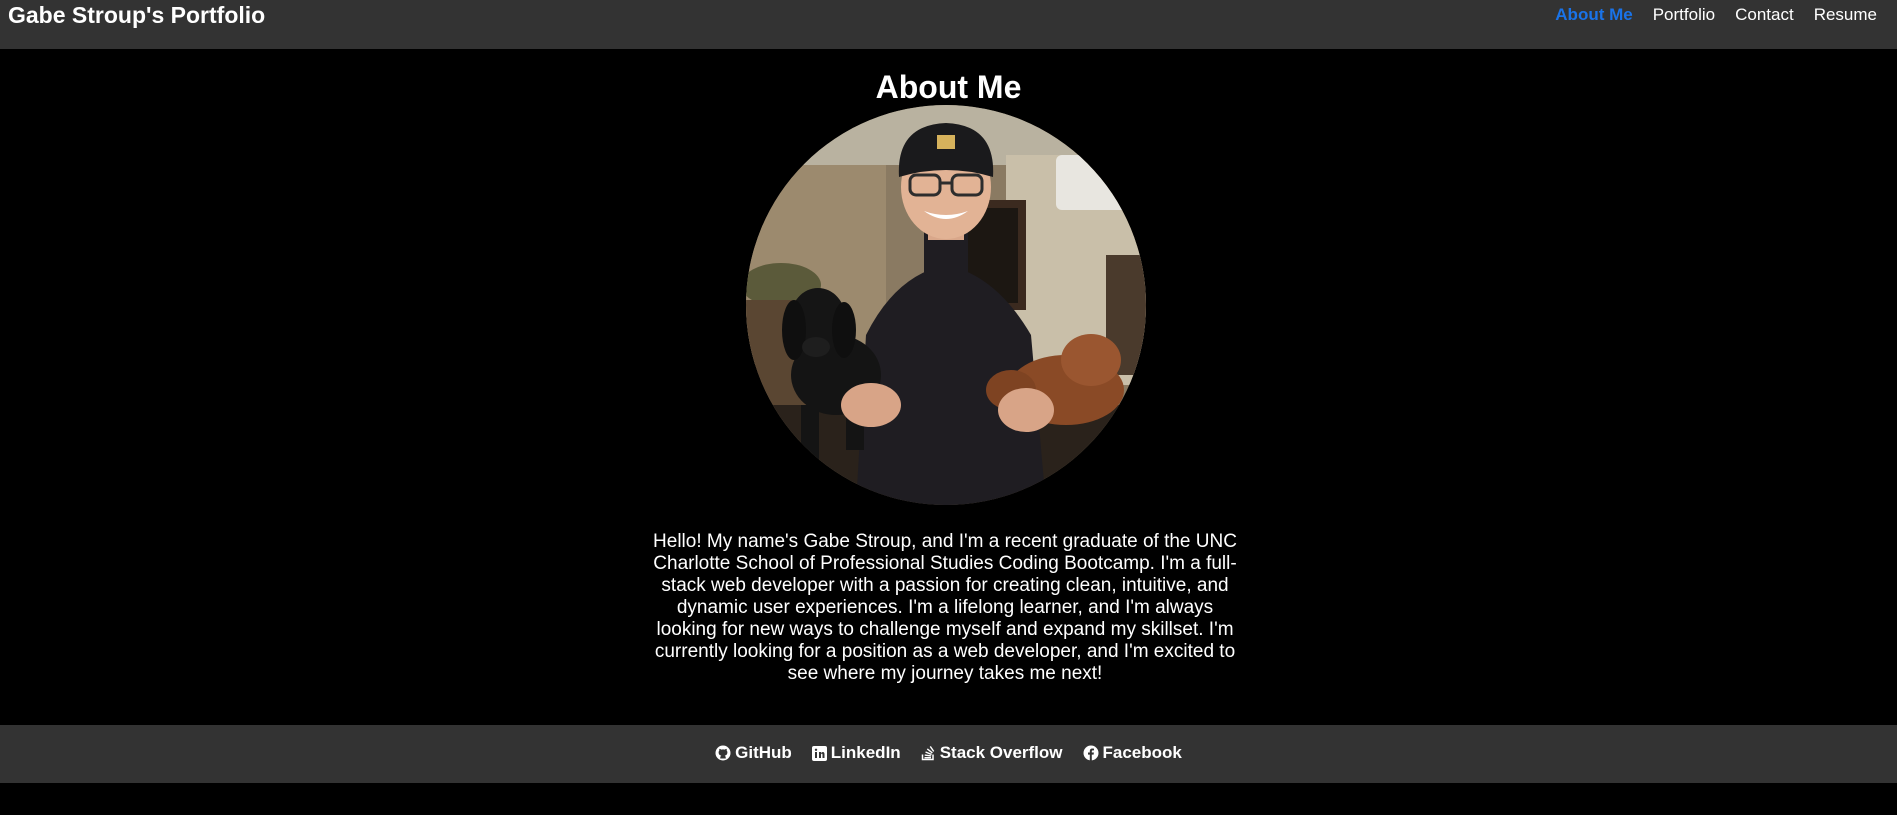  What do you see at coordinates (865, 752) in the screenshot?
I see `linkedin-label: LinkedIn` at bounding box center [865, 752].